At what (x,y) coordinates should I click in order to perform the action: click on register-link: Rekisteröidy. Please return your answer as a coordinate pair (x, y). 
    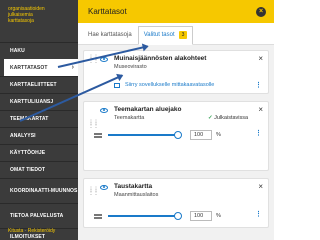
    Looking at the image, I should click on (42, 231).